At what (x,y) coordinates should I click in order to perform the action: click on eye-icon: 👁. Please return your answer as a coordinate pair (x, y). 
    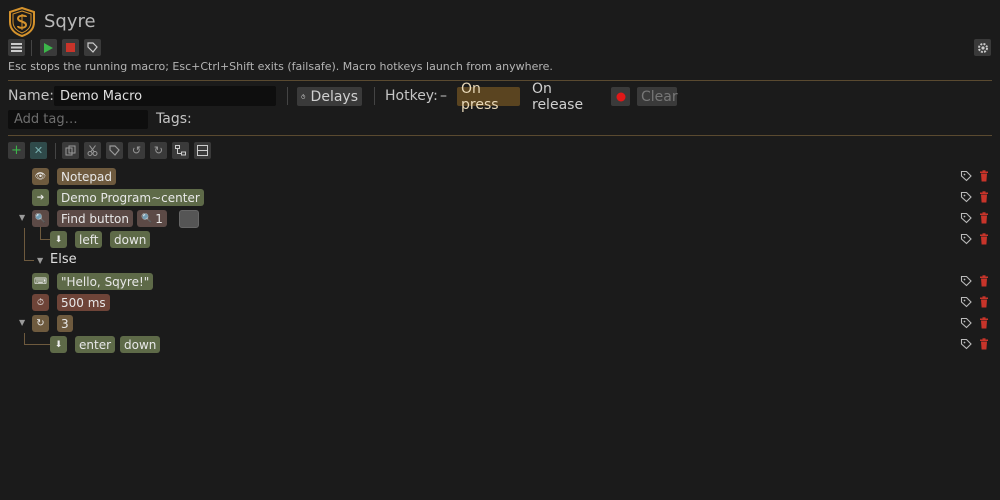
    Looking at the image, I should click on (40, 176).